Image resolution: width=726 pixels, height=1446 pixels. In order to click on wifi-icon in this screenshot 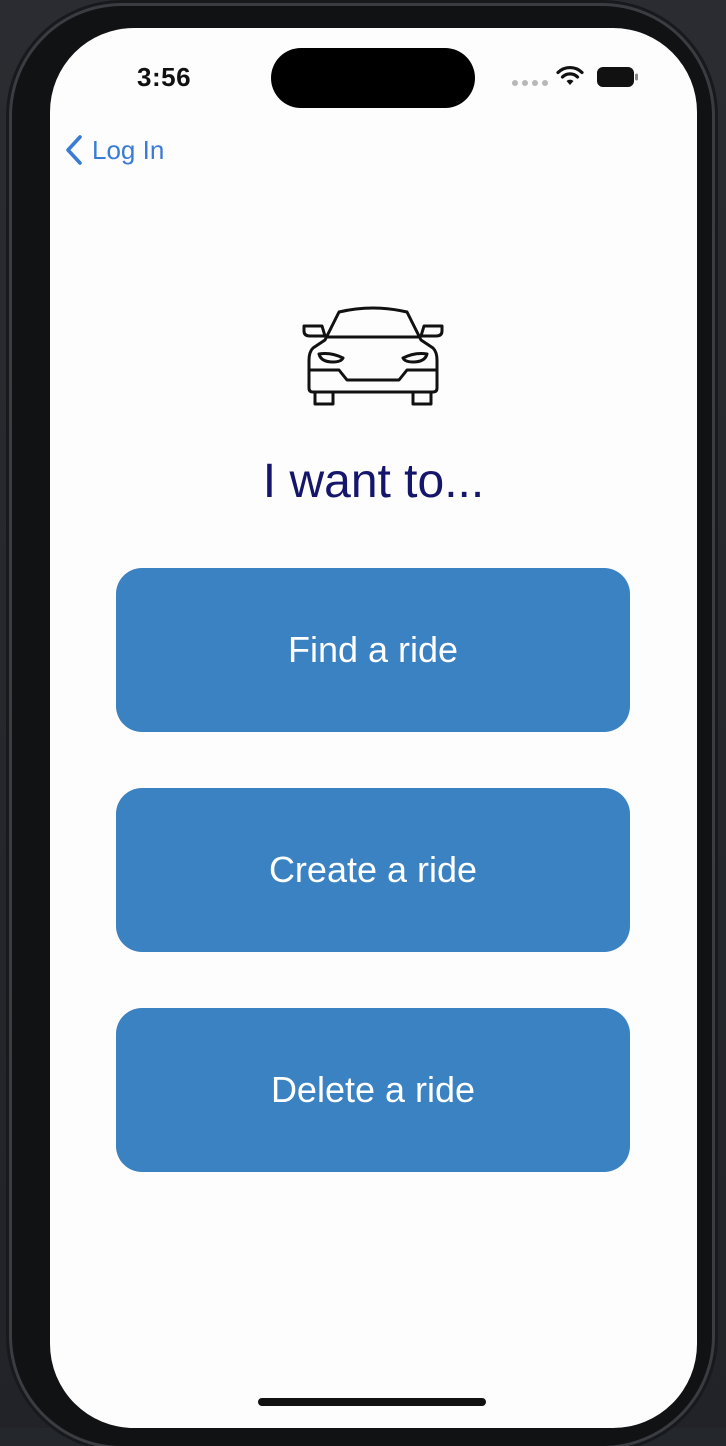, I will do `click(570, 75)`.